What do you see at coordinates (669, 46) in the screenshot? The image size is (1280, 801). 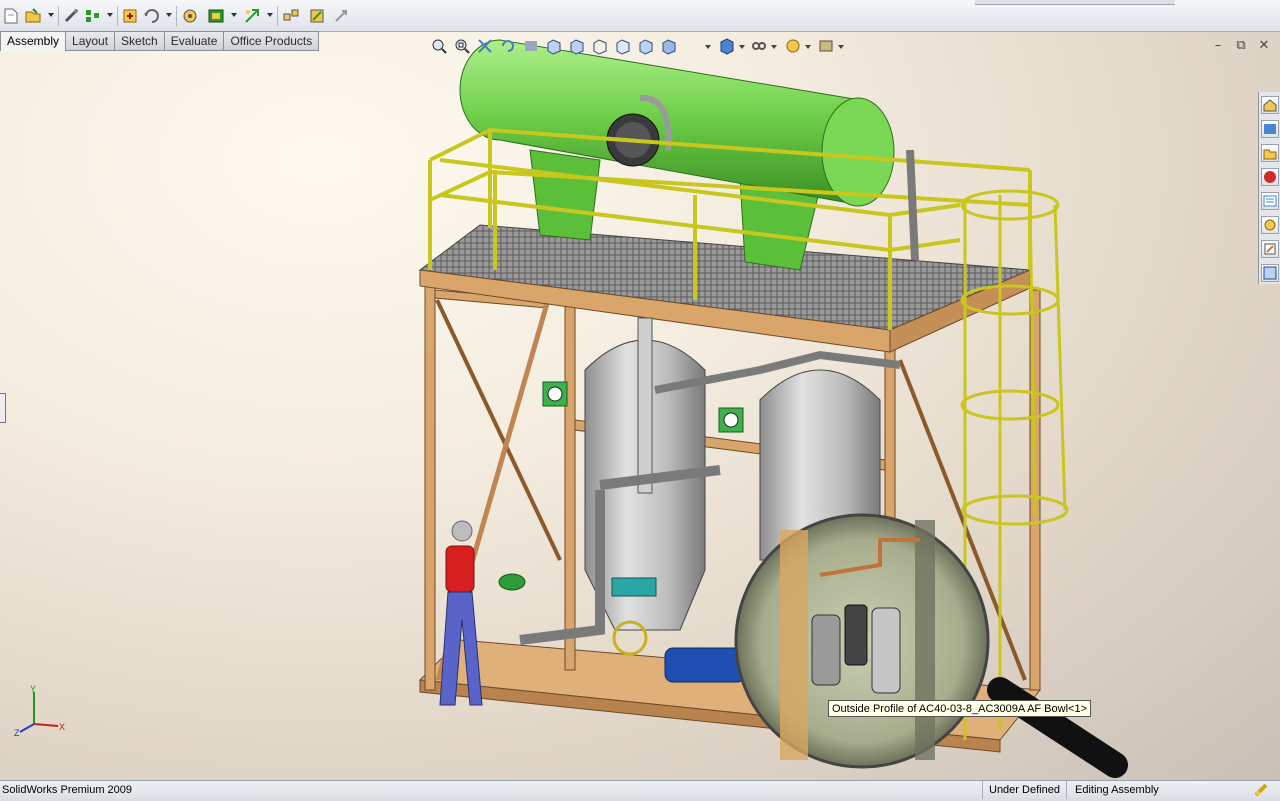 I see `view-settings-icon` at bounding box center [669, 46].